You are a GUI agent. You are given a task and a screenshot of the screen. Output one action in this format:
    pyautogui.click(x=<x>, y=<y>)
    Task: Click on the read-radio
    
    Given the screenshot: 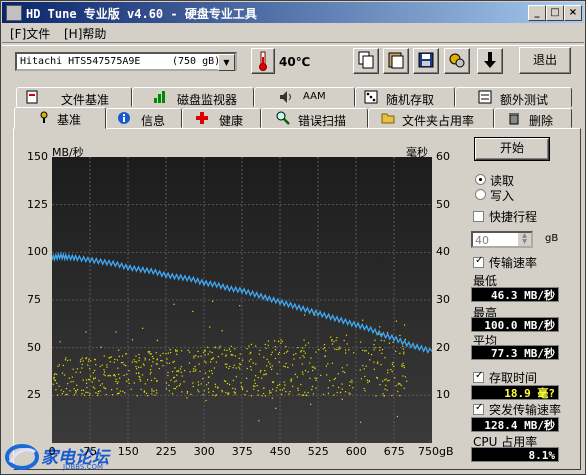 What is the action you would take?
    pyautogui.click(x=480, y=179)
    